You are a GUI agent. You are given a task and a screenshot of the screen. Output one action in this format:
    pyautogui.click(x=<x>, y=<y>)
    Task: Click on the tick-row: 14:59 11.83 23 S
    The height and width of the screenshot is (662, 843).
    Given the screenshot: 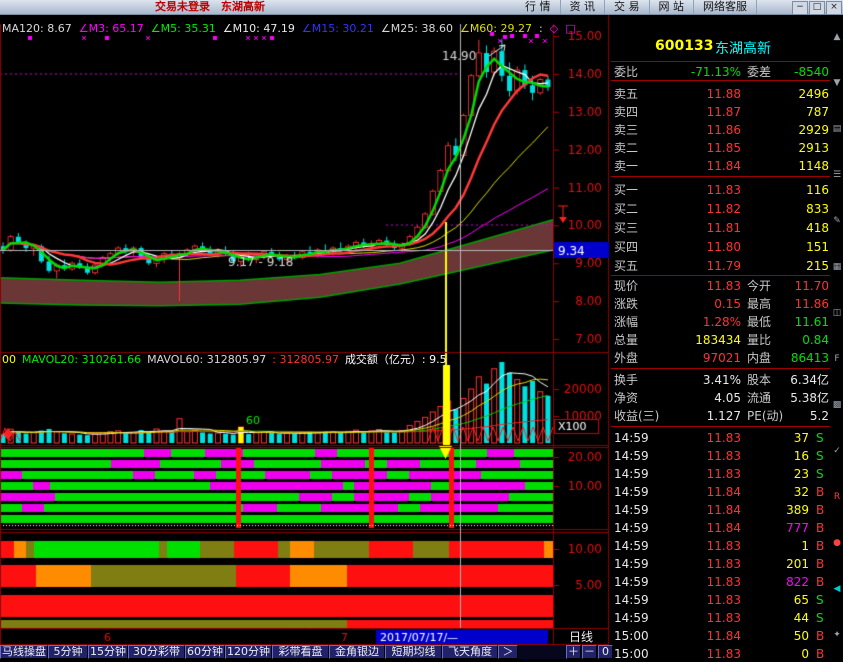 What is the action you would take?
    pyautogui.click(x=721, y=474)
    